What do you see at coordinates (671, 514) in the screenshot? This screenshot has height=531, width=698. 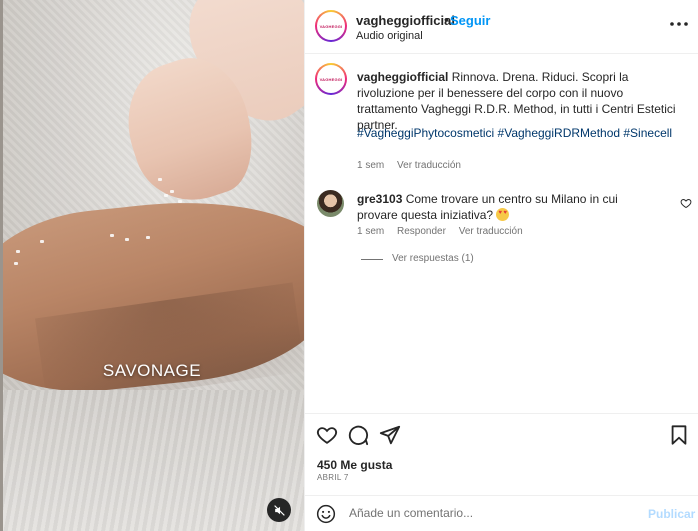 I see `publish-button: Publicar` at bounding box center [671, 514].